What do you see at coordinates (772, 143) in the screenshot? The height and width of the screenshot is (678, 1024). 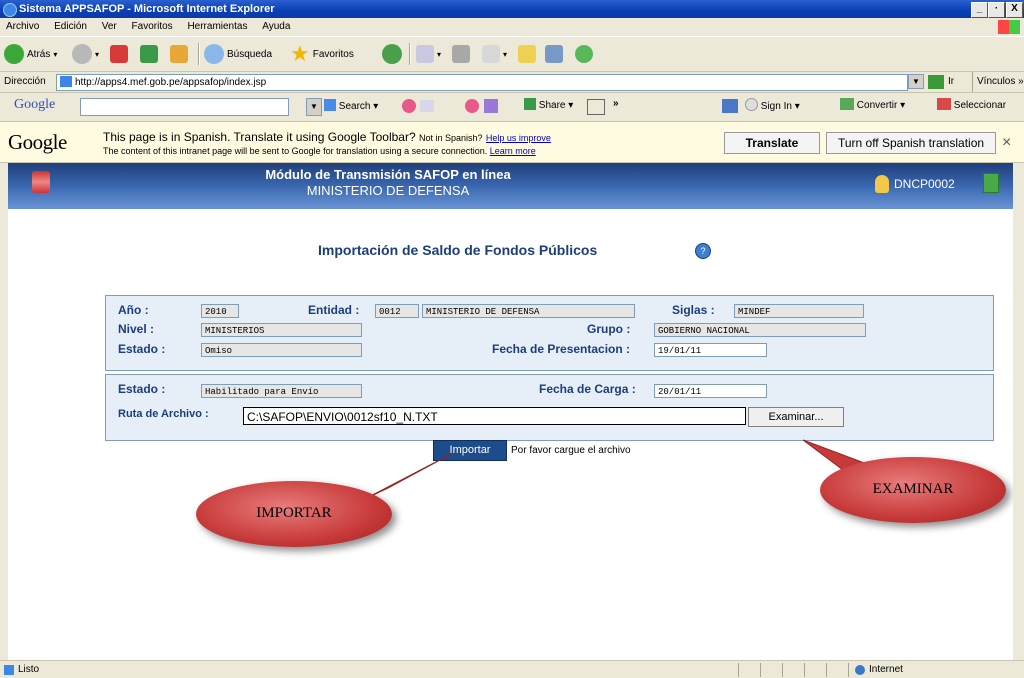 I see `translate-button: Translate` at bounding box center [772, 143].